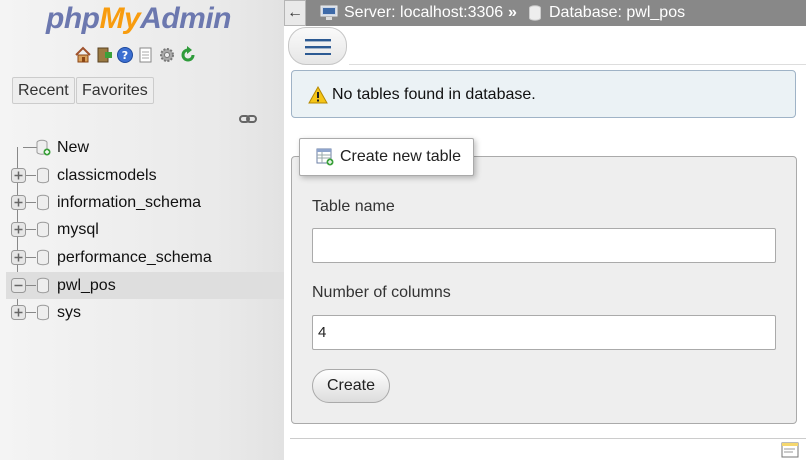 The height and width of the screenshot is (460, 806). I want to click on table-name-input, so click(544, 245).